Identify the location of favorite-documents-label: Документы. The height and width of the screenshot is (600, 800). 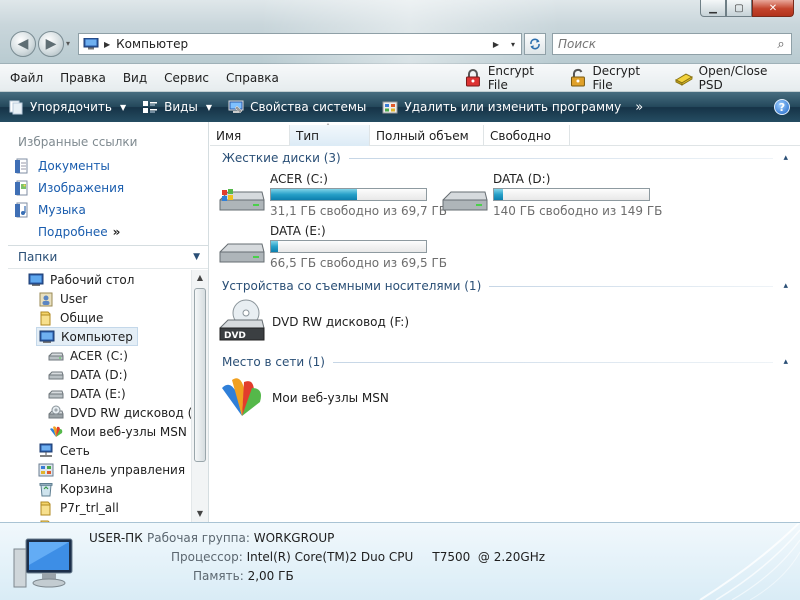
(74, 166).